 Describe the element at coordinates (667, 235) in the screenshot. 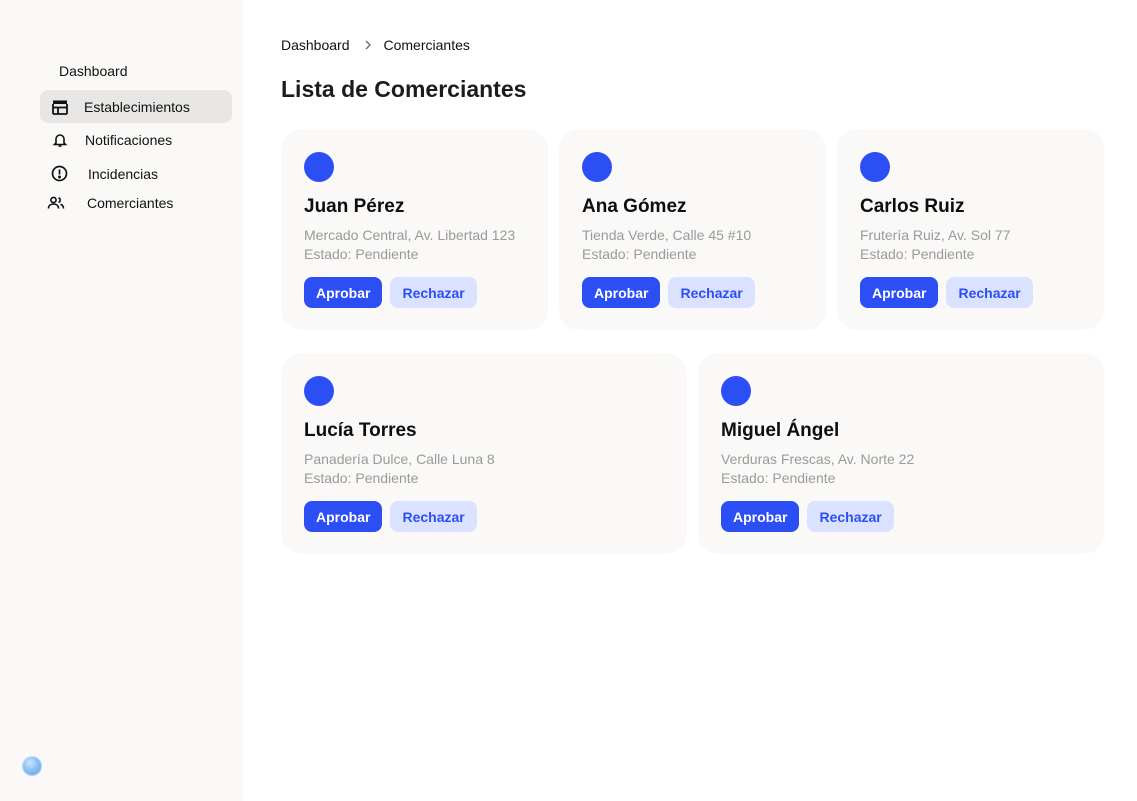

I see `merchant-address: Tienda Verde, Calle 45 #10` at that location.